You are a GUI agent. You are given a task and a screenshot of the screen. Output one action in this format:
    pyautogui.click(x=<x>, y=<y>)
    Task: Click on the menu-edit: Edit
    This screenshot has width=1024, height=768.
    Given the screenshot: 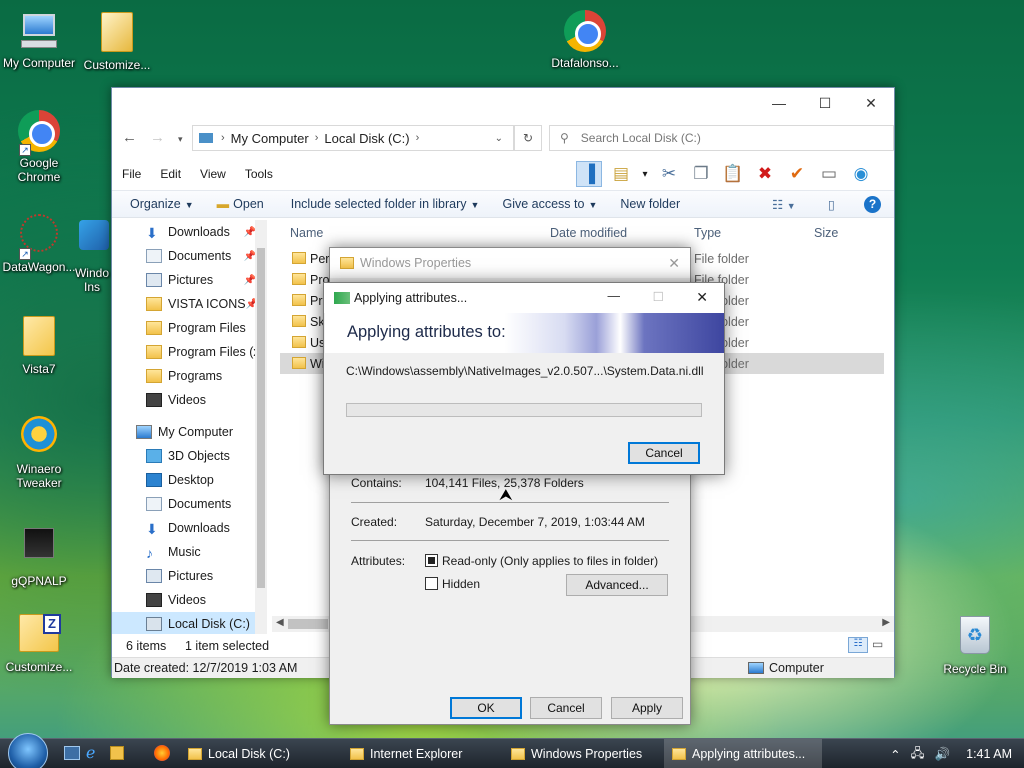 What is the action you would take?
    pyautogui.click(x=170, y=174)
    